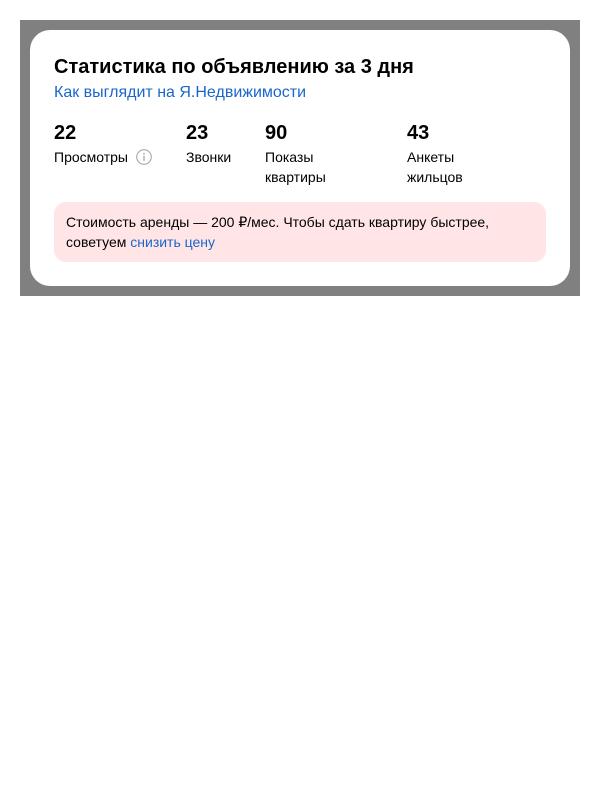  I want to click on info-icon, so click(144, 157).